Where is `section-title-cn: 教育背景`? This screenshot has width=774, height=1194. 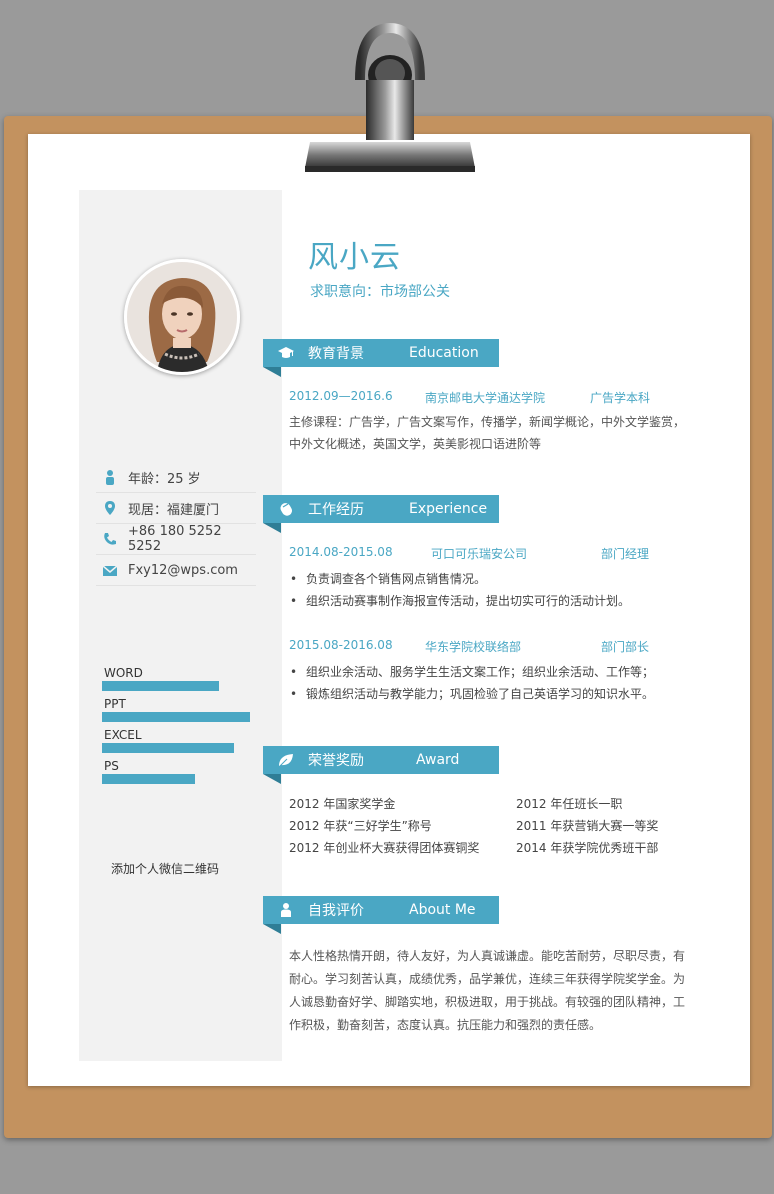
section-title-cn: 教育背景 is located at coordinates (336, 354).